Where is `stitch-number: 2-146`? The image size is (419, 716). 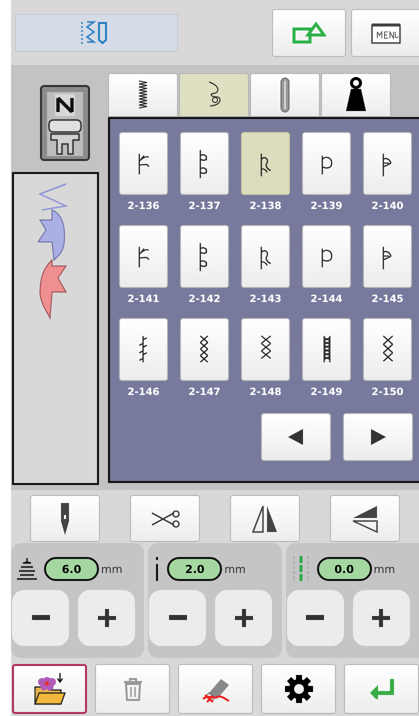
stitch-number: 2-146 is located at coordinates (144, 392).